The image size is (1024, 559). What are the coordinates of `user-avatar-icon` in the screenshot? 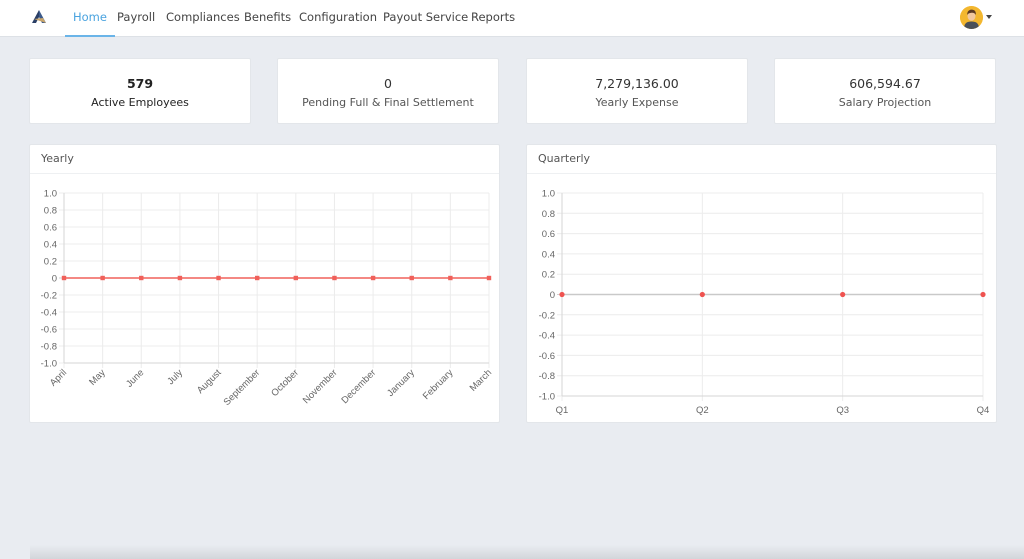 It's located at (971, 17).